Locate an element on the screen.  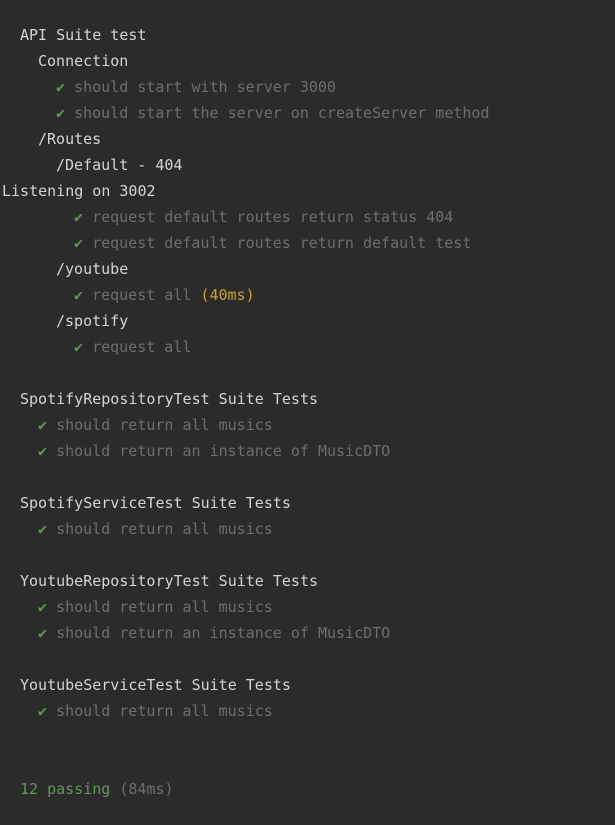
passing-count: 12 passing is located at coordinates (65, 789).